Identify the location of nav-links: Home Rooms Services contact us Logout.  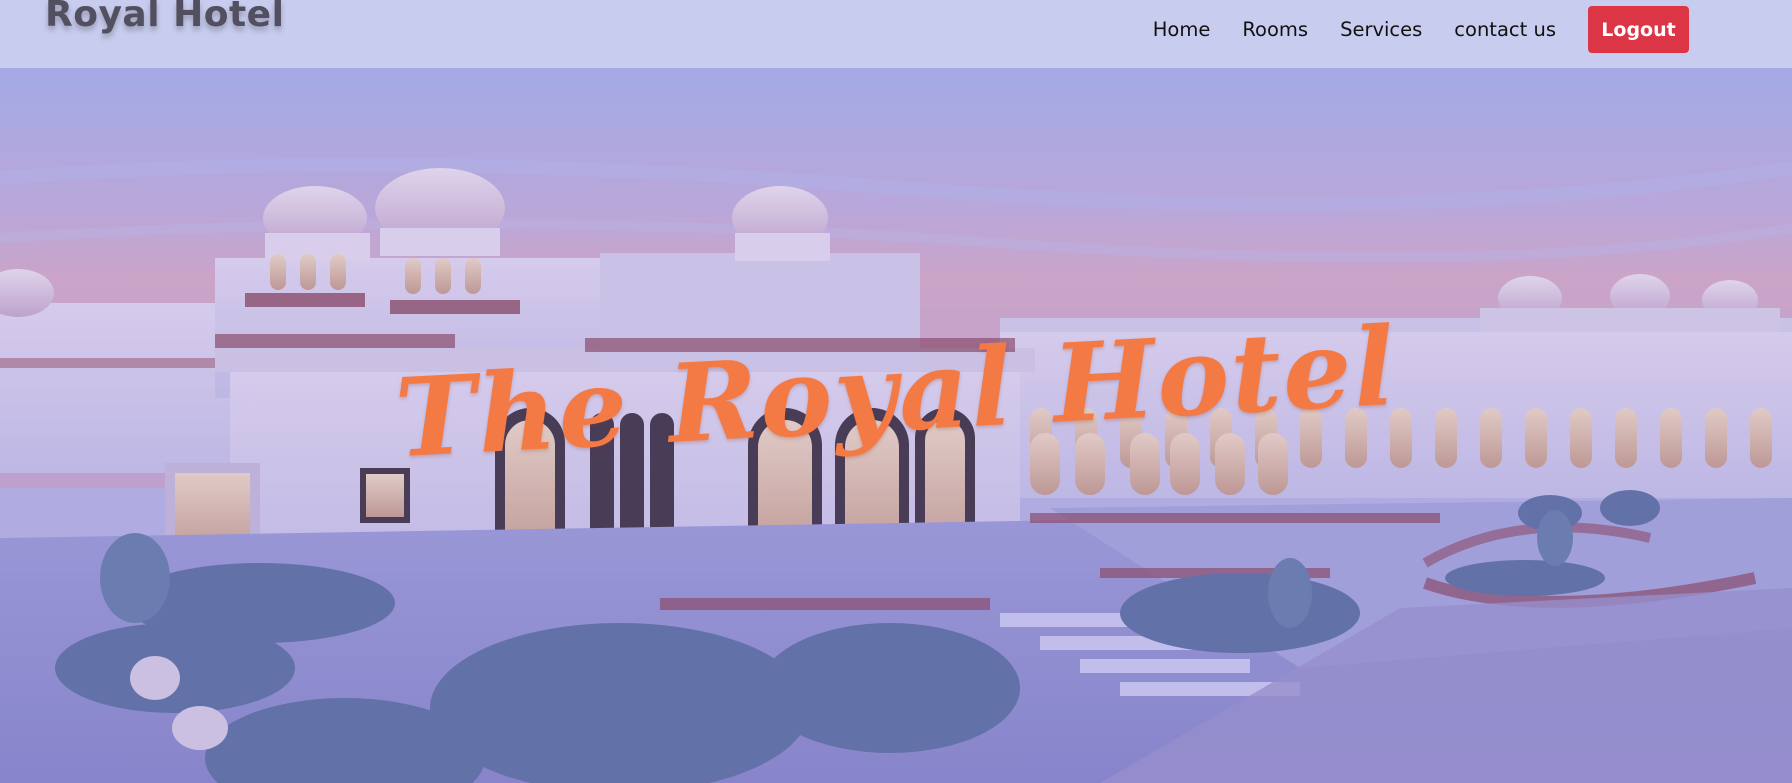
(1421, 29).